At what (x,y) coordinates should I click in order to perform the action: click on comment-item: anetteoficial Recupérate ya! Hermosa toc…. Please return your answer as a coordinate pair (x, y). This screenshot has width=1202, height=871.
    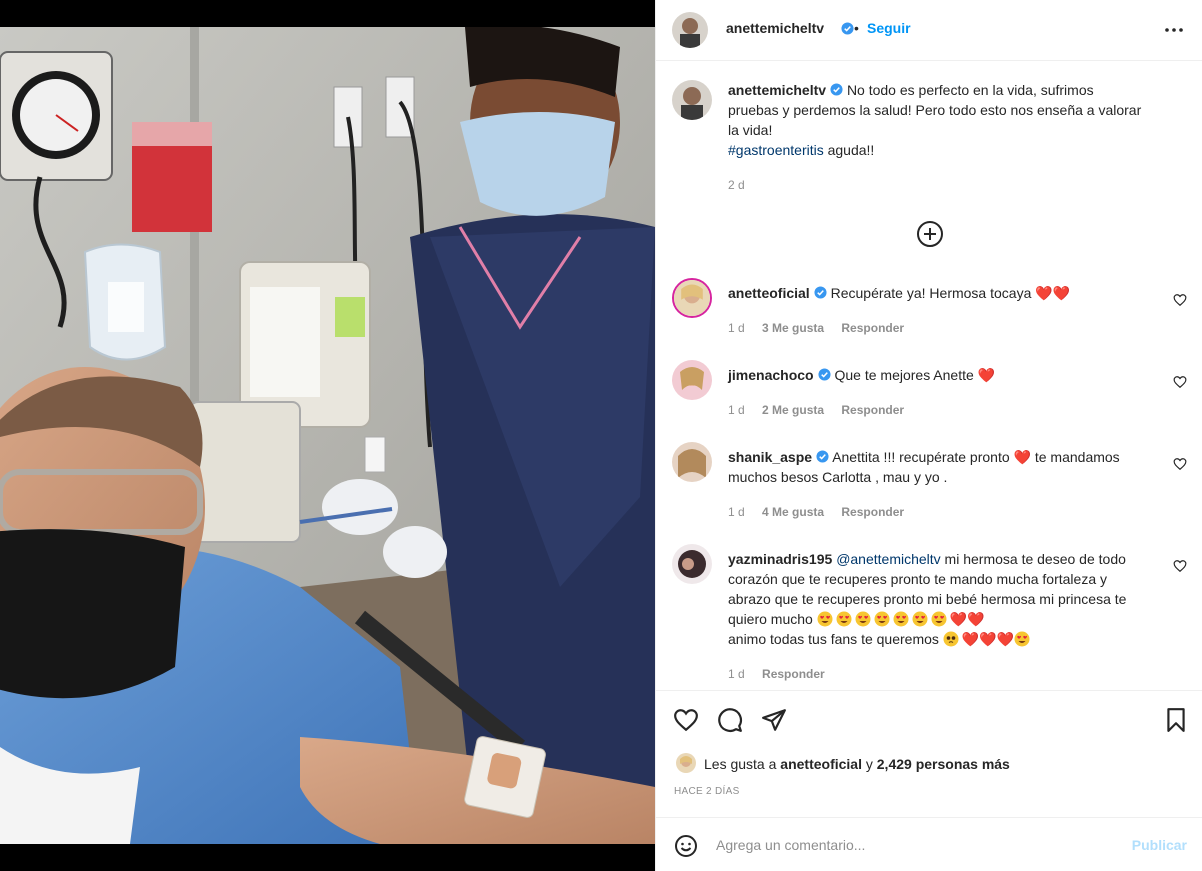
    Looking at the image, I should click on (929, 313).